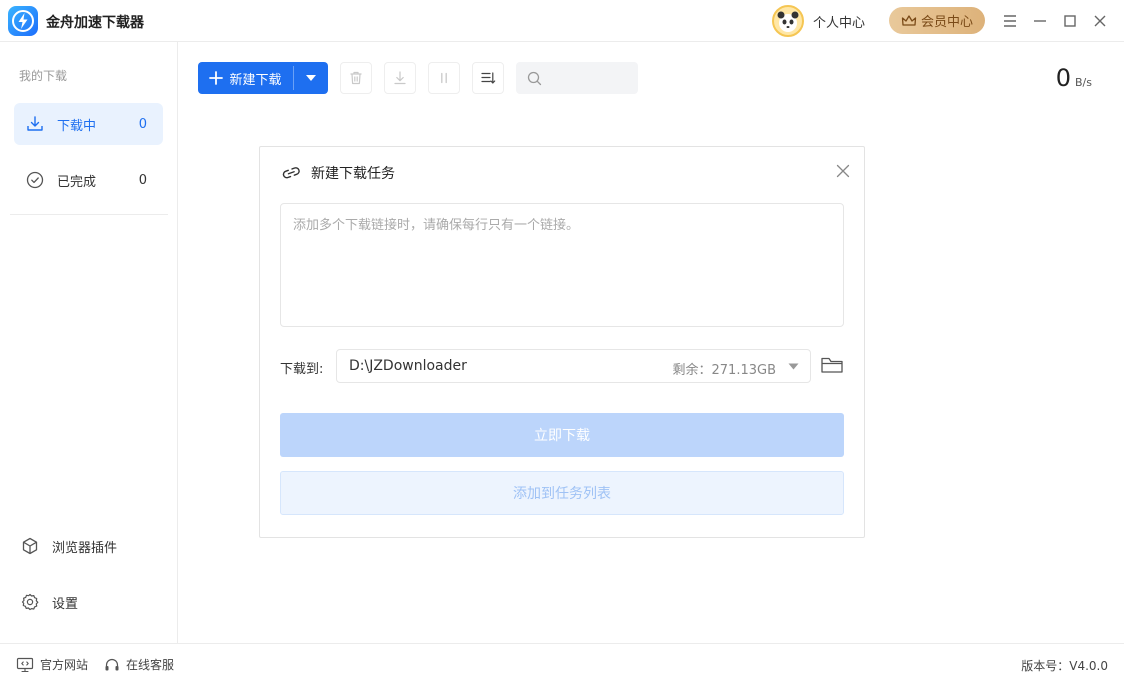 This screenshot has height=684, width=1124. I want to click on link-icon, so click(291, 173).